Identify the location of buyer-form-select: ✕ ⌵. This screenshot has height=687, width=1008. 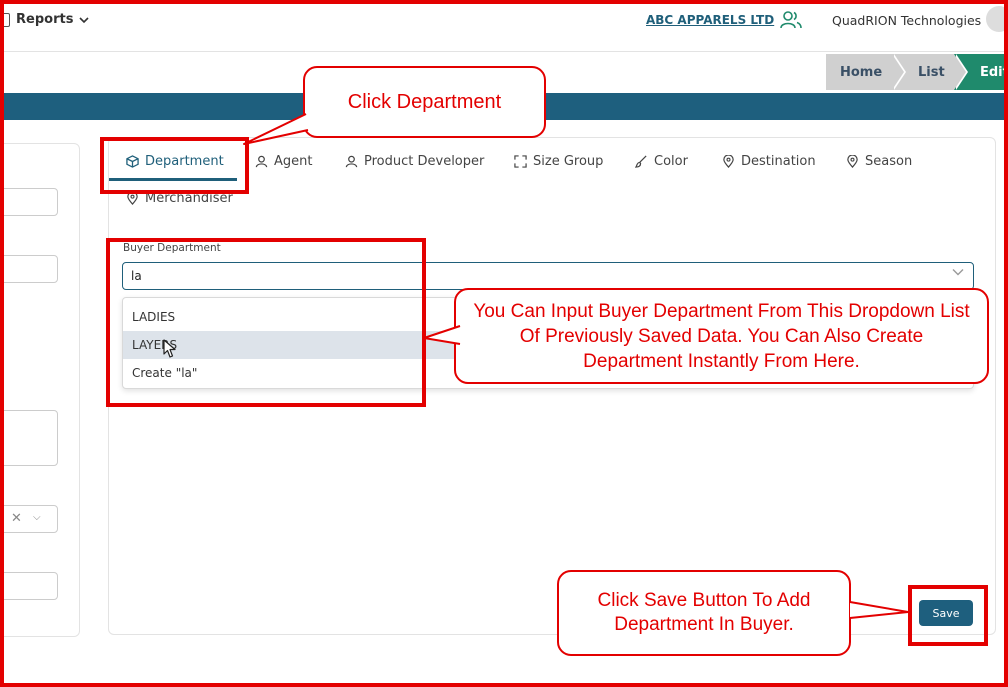
(29, 519).